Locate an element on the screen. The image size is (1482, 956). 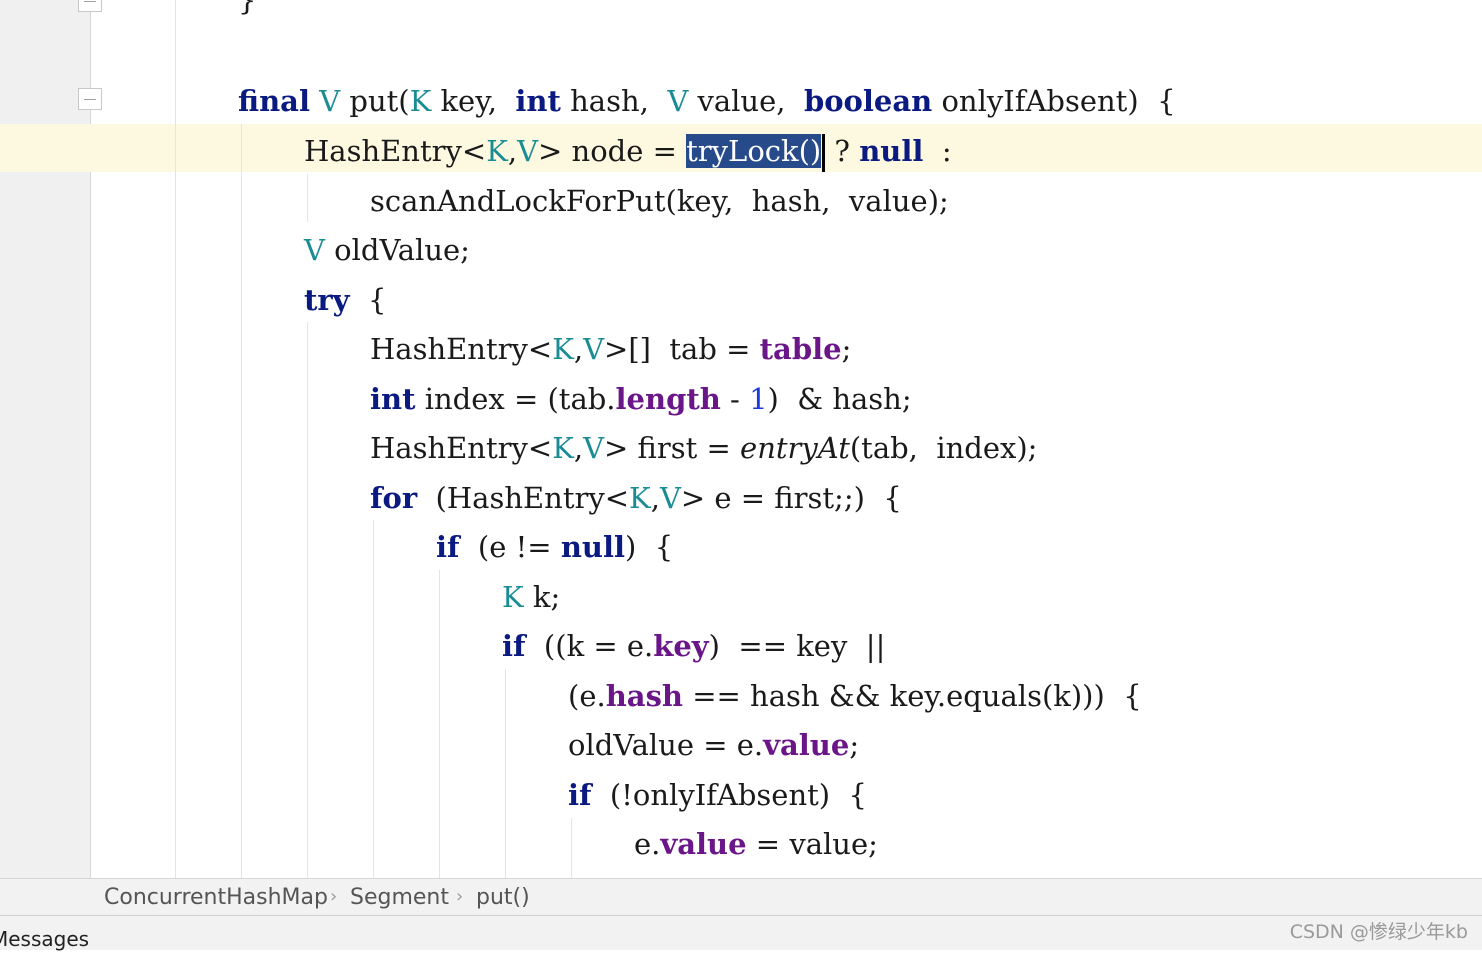
code-token: scanAndLockForPut(key, hash, value); is located at coordinates (659, 201).